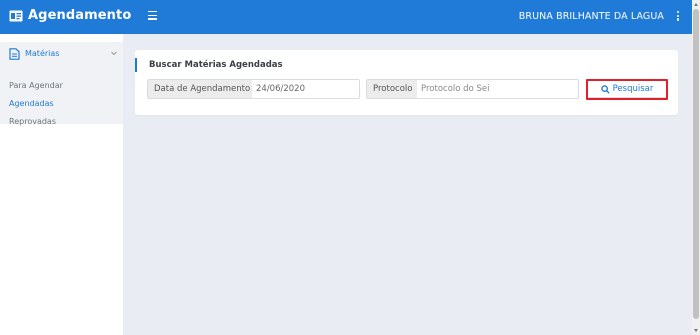  What do you see at coordinates (152, 16) in the screenshot?
I see `menu-toggle-icon` at bounding box center [152, 16].